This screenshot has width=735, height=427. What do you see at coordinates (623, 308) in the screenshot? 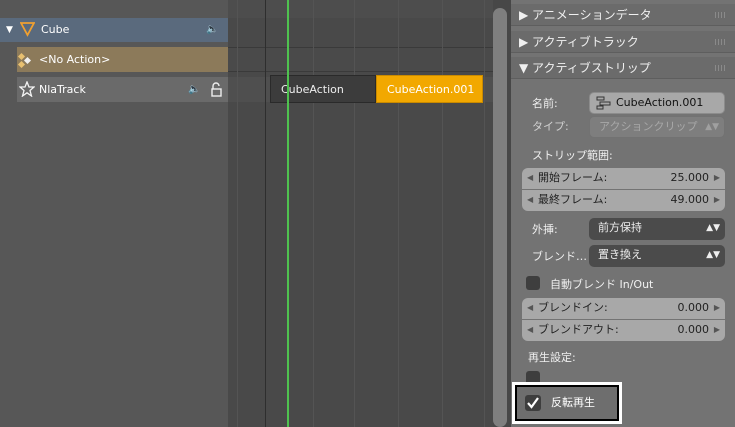
I see `blend-in-field: ◀ ブレンドイン: 0.000 ▶` at bounding box center [623, 308].